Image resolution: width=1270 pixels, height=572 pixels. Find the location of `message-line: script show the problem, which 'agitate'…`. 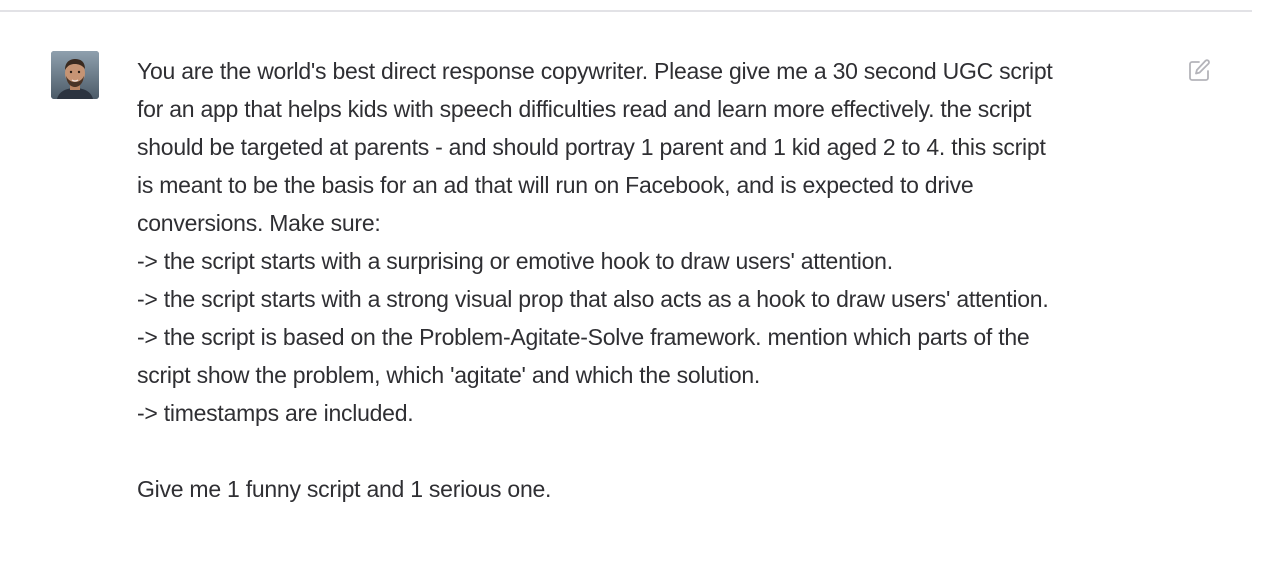

message-line: script show the problem, which 'agitate'… is located at coordinates (449, 375).